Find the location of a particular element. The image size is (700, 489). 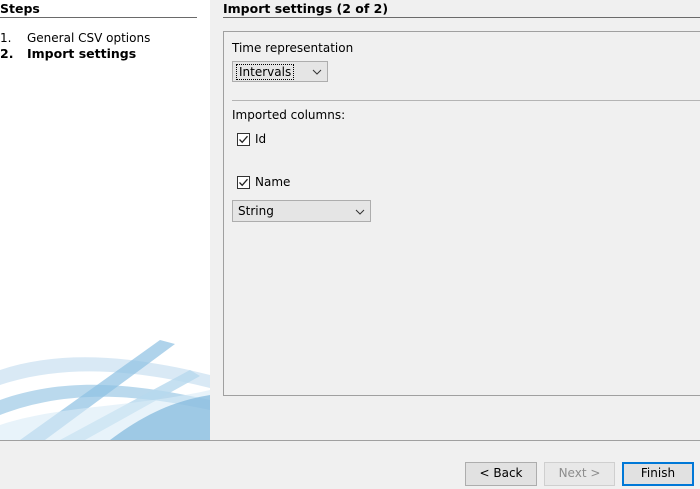

name-column-checkbox is located at coordinates (243, 182).